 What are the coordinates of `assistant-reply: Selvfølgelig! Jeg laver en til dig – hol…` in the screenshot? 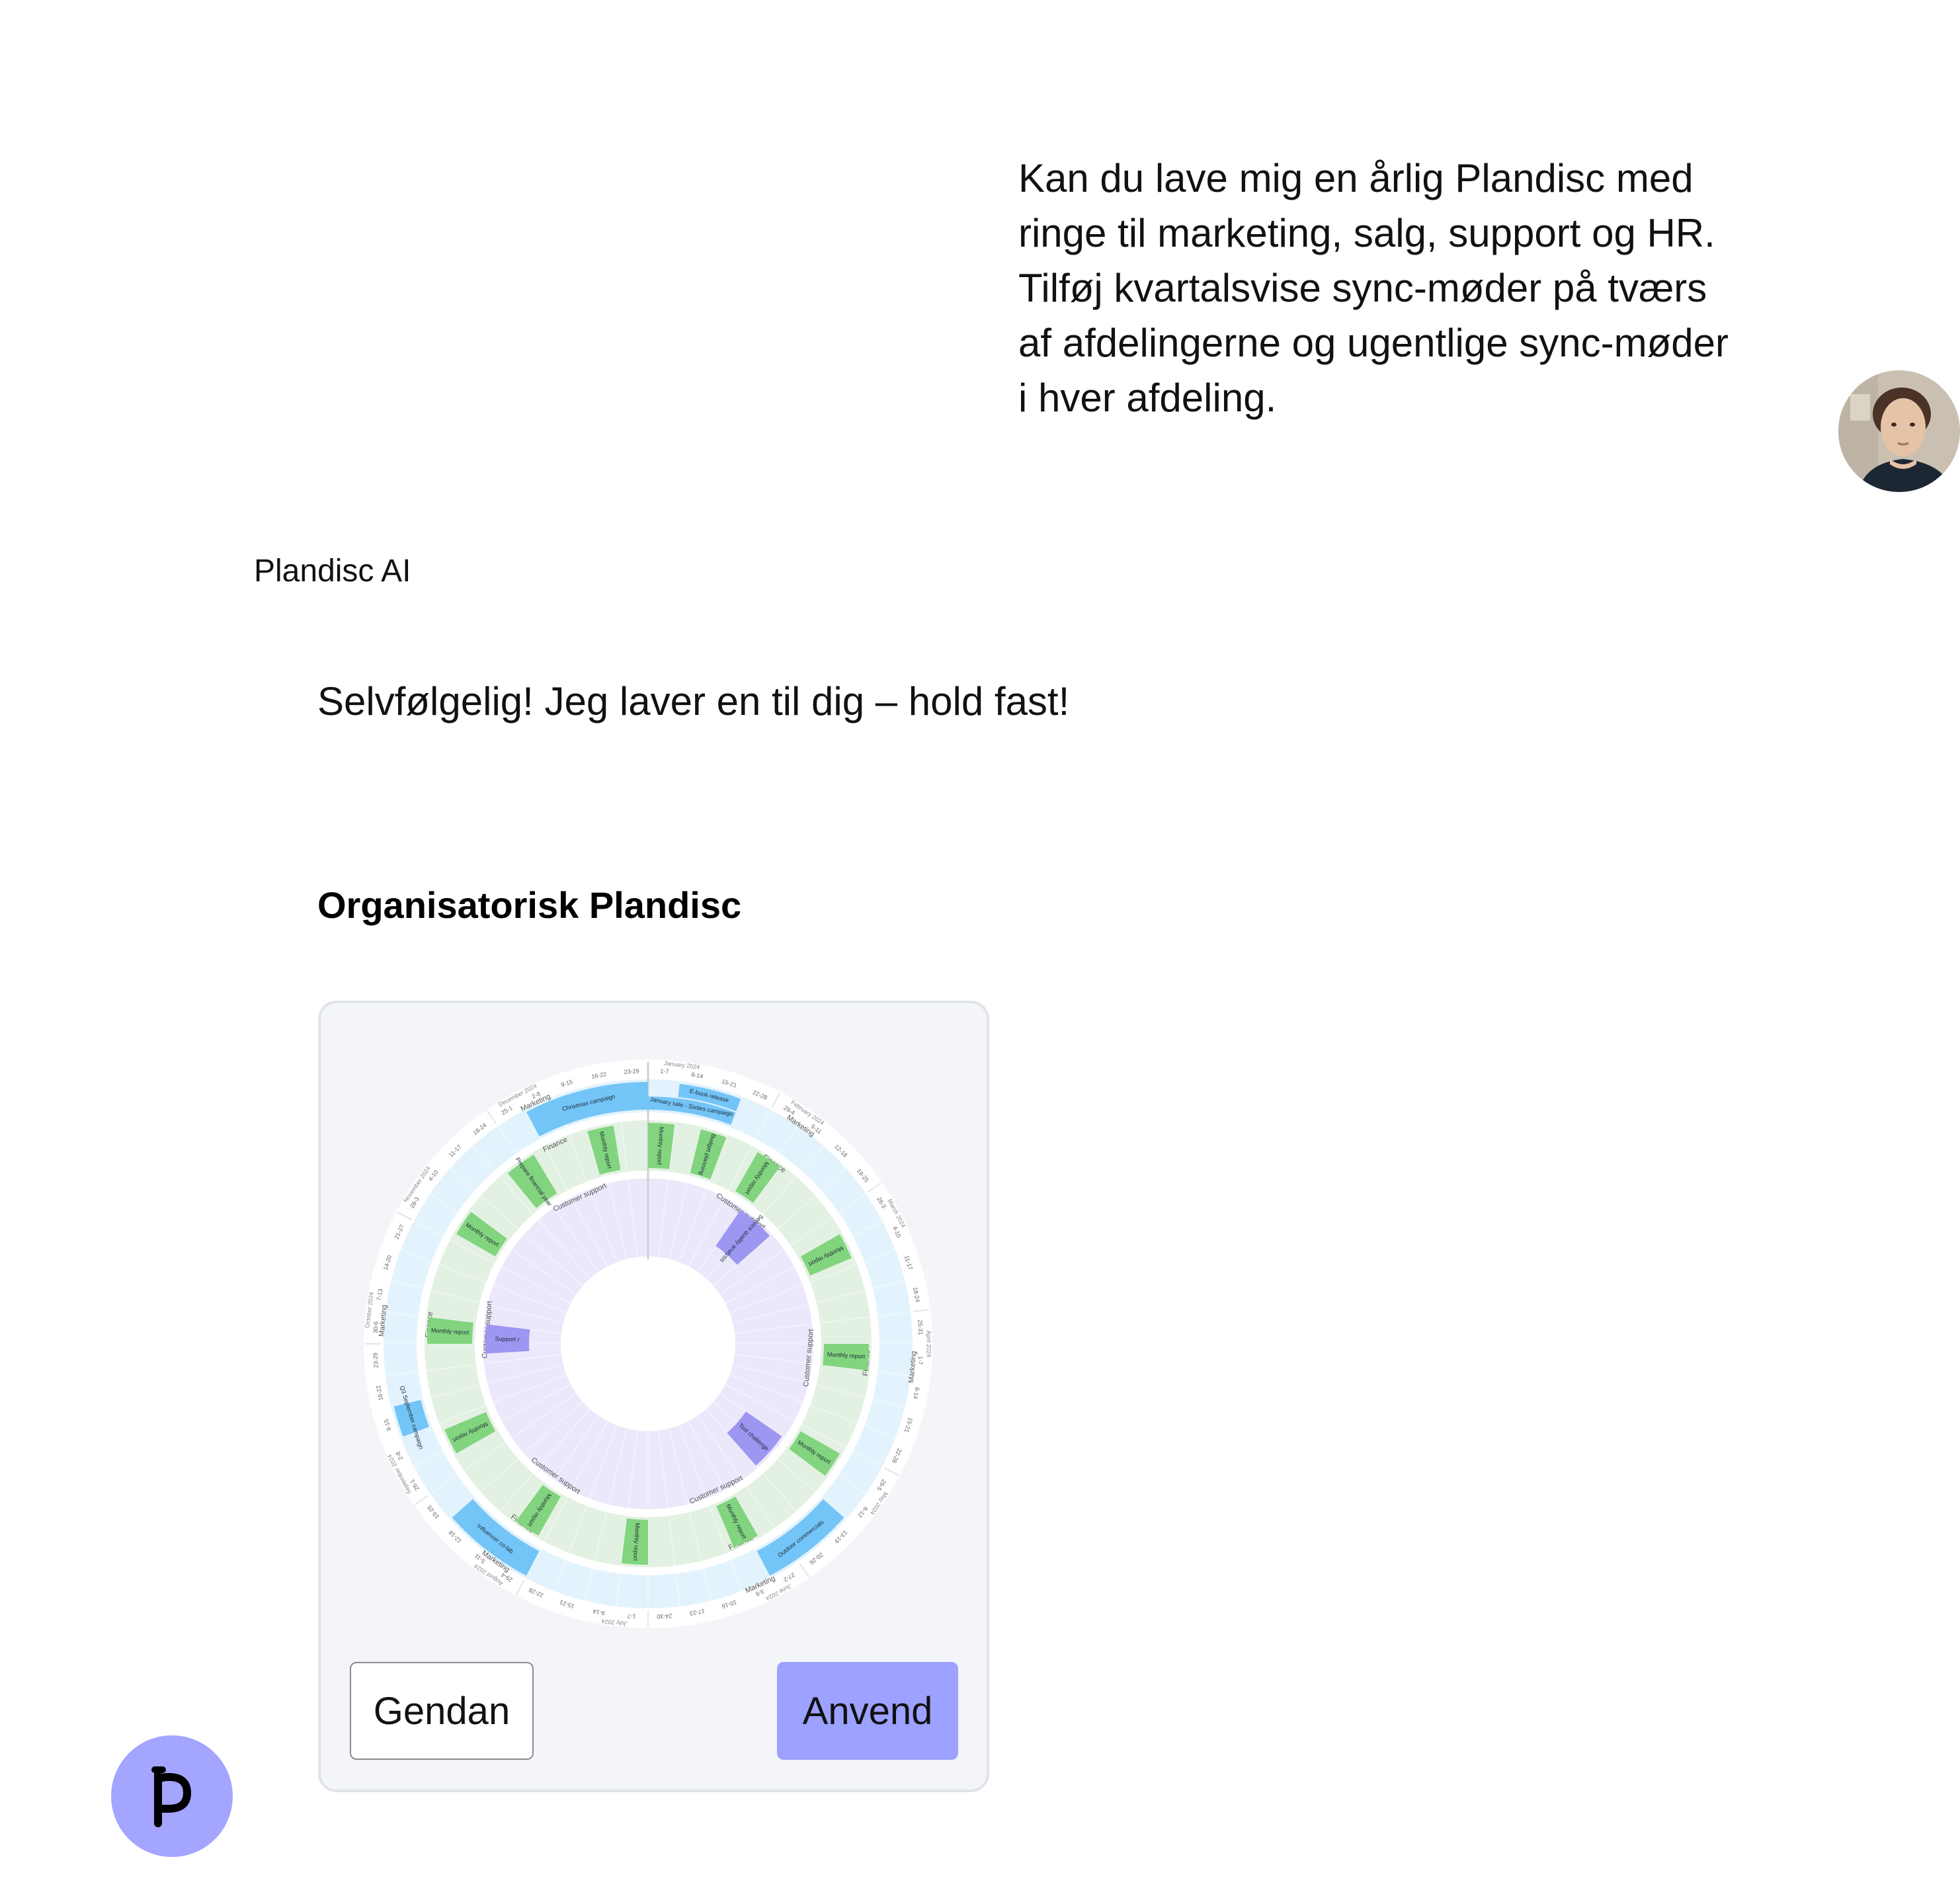 It's located at (693, 701).